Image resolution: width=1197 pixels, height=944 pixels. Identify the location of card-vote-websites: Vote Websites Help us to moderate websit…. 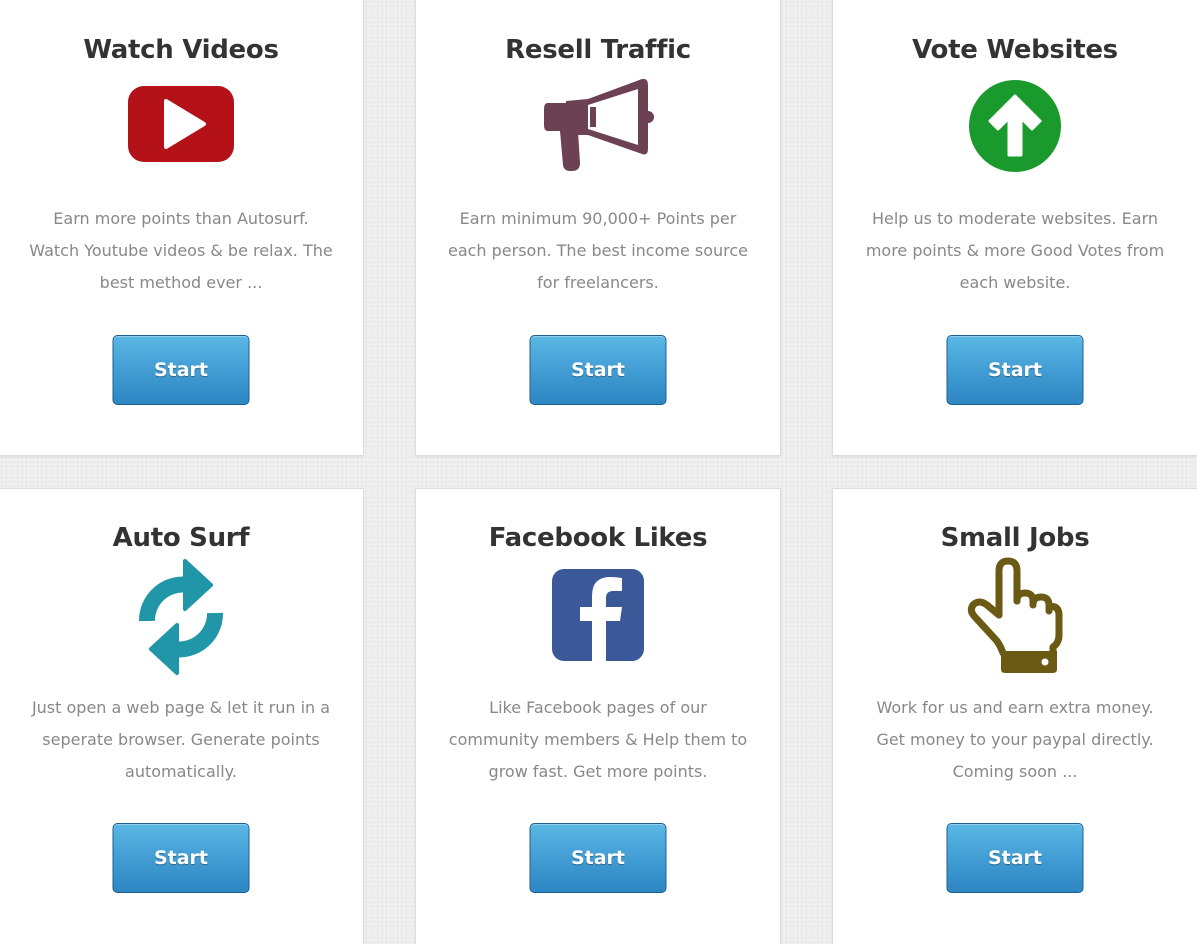
(1014, 228).